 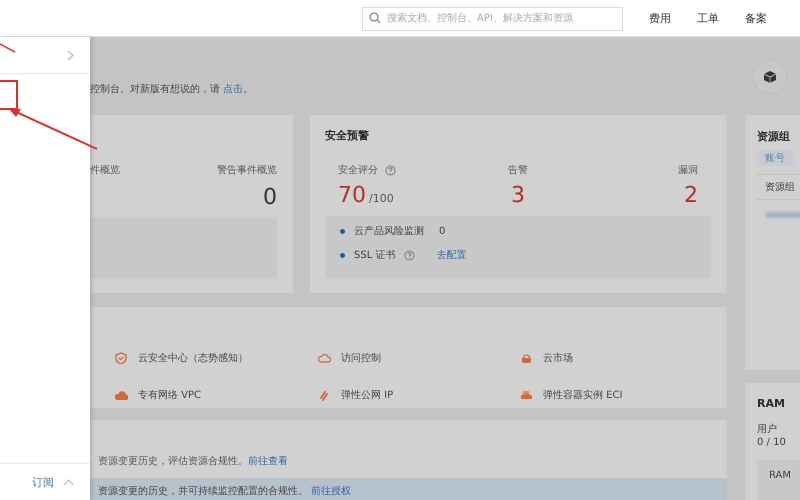 What do you see at coordinates (358, 170) in the screenshot?
I see `metric-label: 安全评分` at bounding box center [358, 170].